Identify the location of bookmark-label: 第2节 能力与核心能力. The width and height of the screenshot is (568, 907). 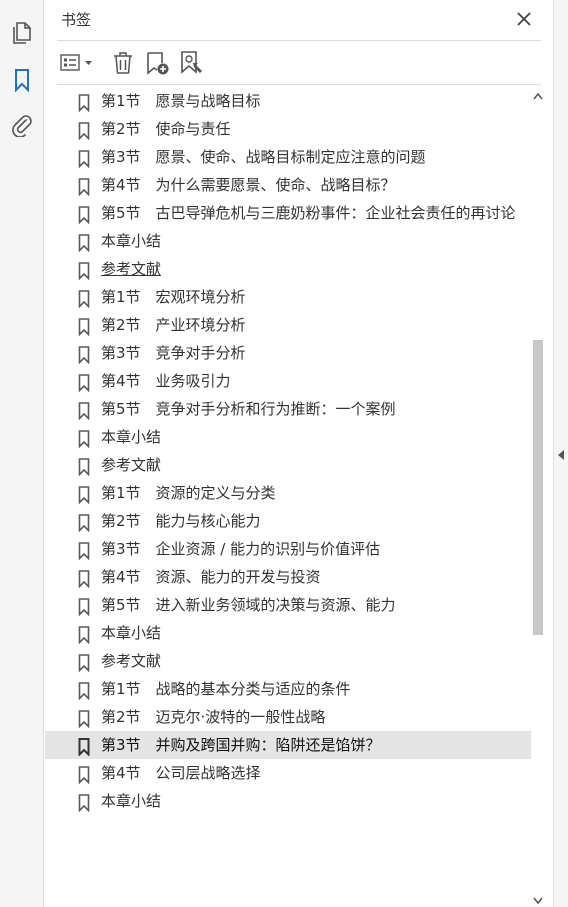
(181, 521).